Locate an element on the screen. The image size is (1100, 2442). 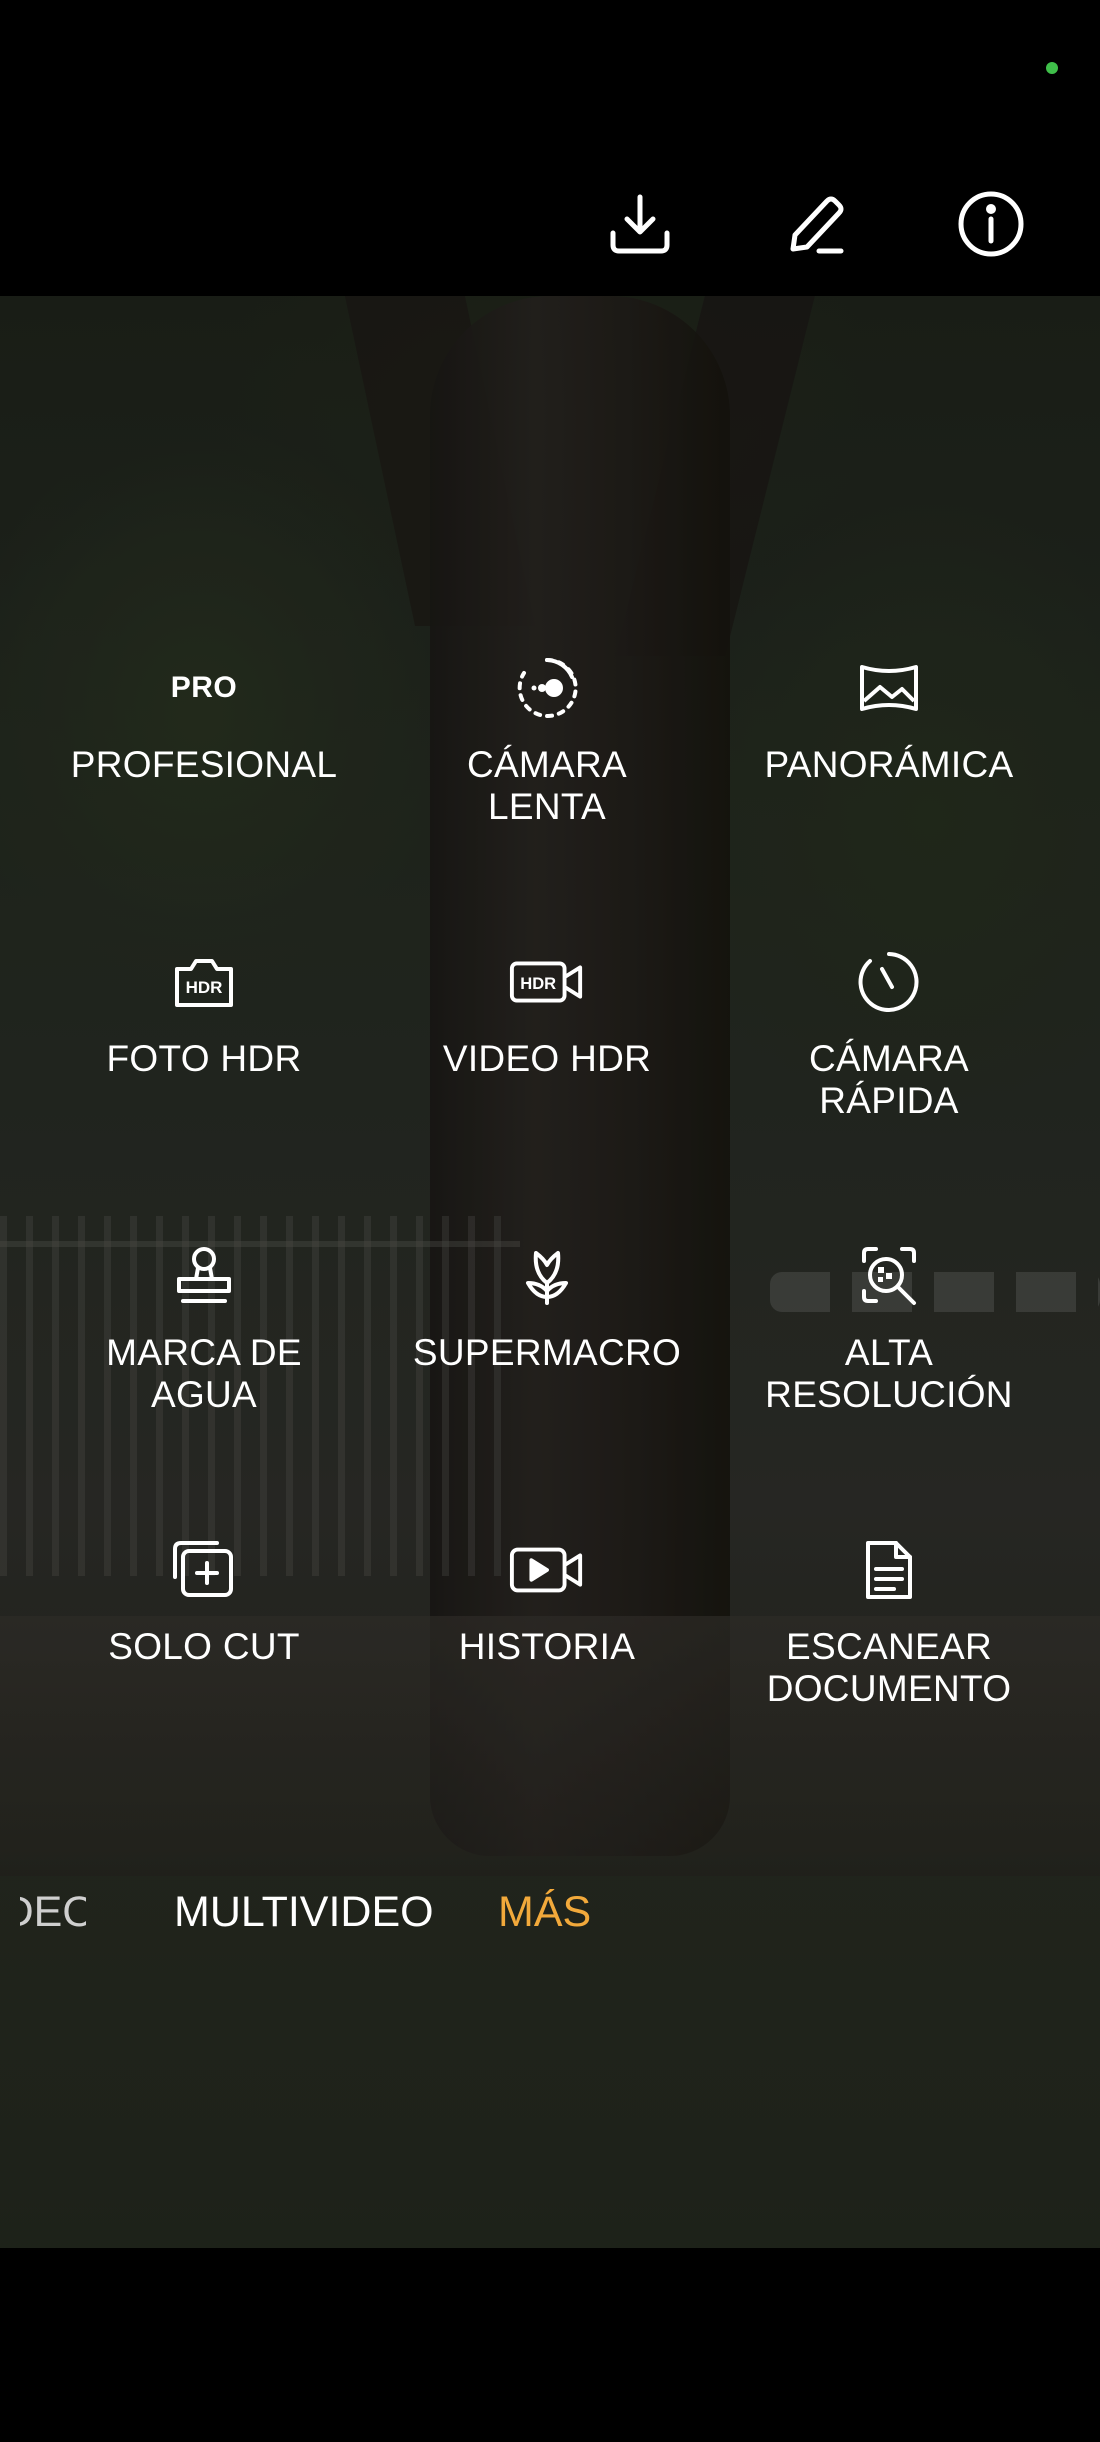
mode-alta-resolucion: ALTA RESOLUCIÓN is located at coordinates (889, 1326).